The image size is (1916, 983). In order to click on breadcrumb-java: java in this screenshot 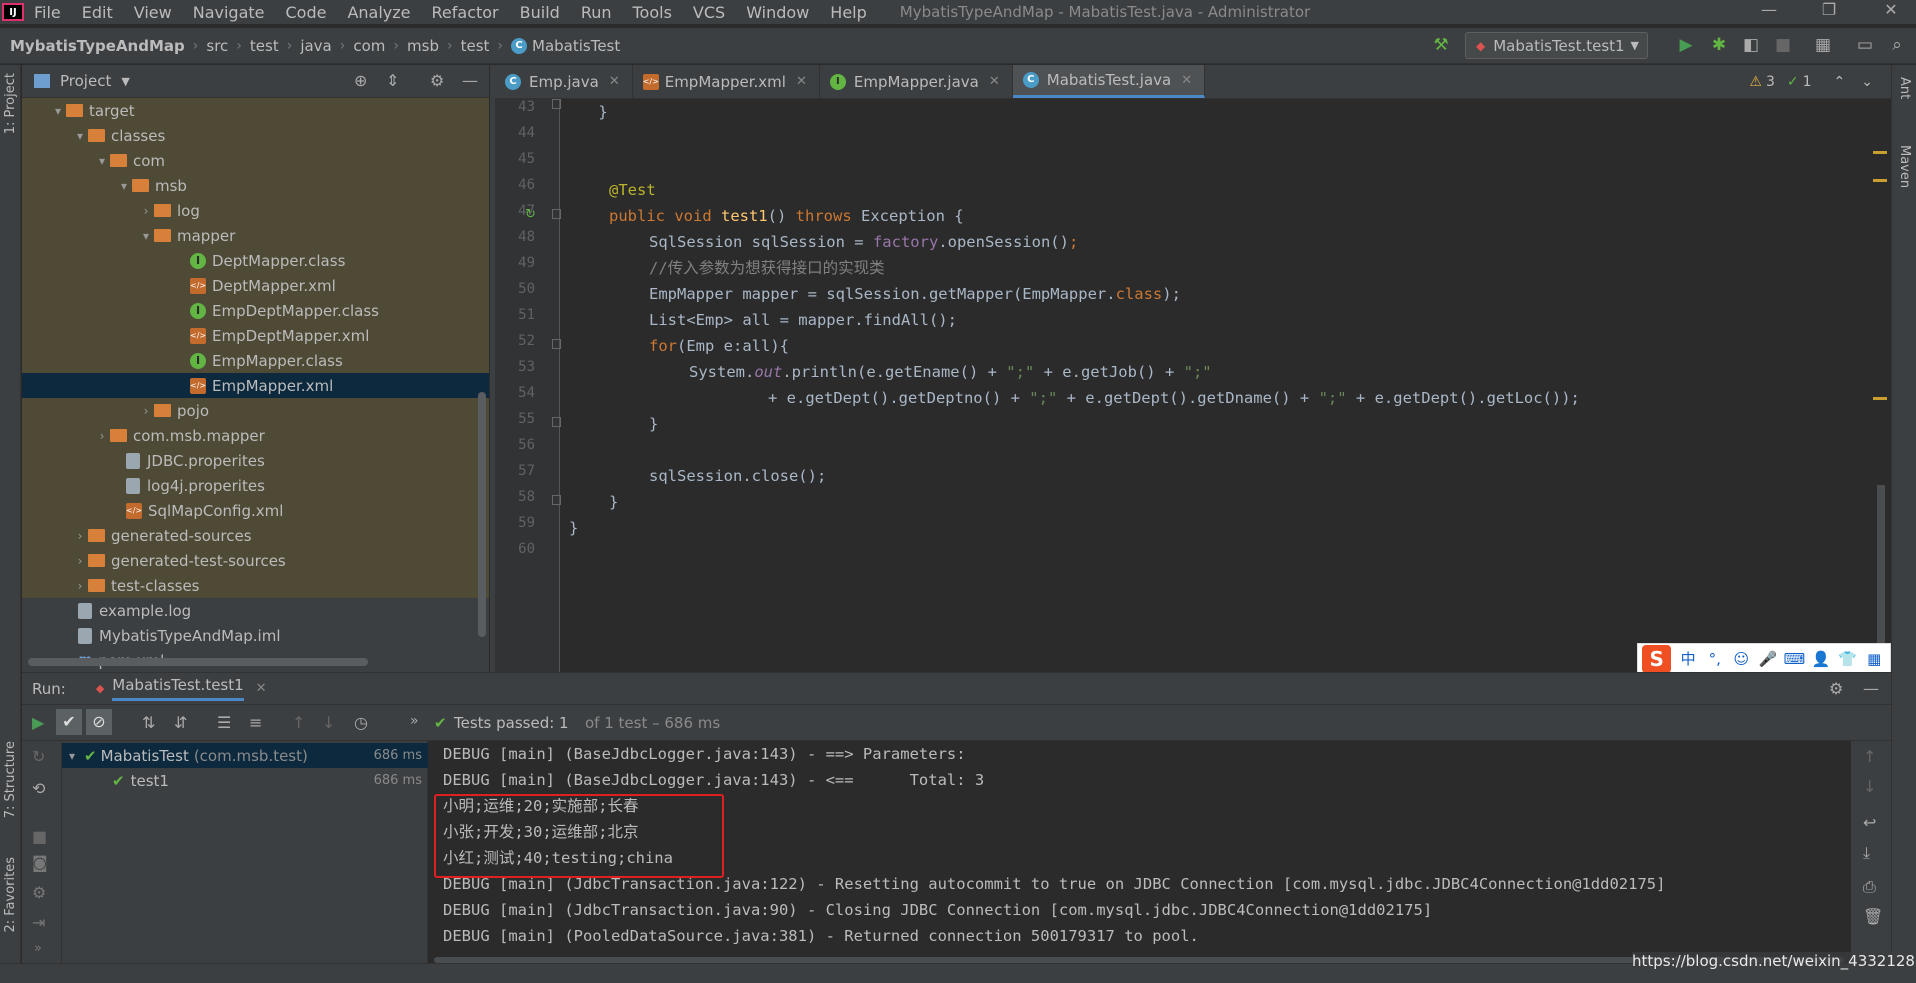, I will do `click(315, 46)`.